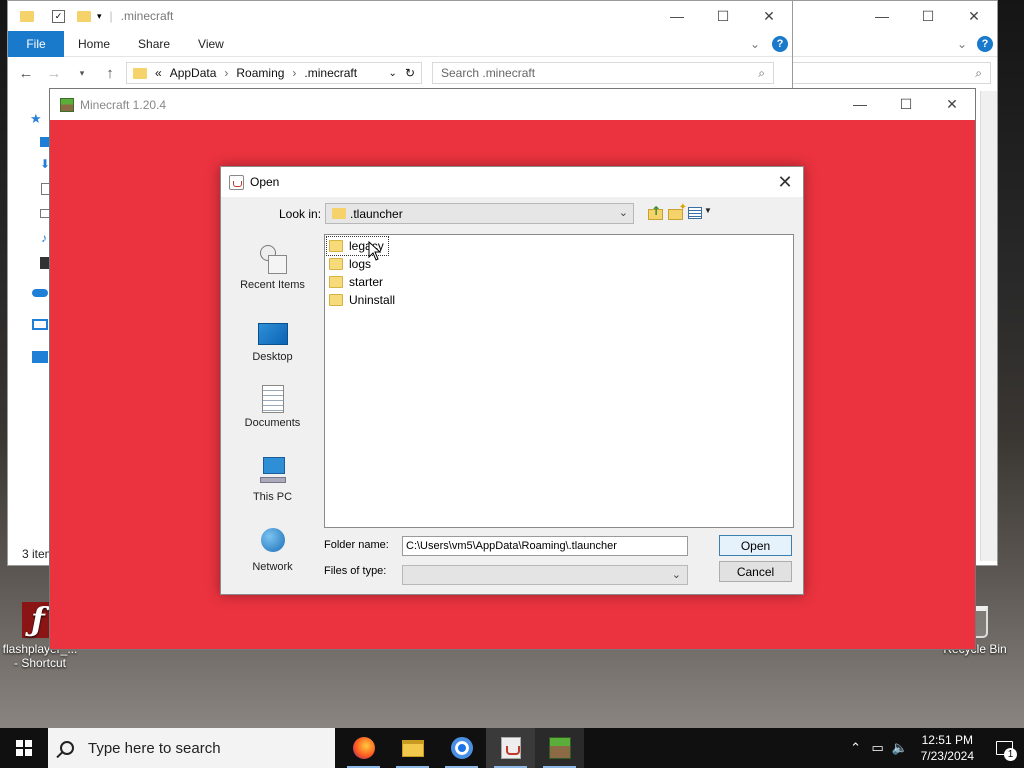 Image resolution: width=1024 pixels, height=768 pixels. Describe the element at coordinates (99, 16) in the screenshot. I see `quick-access-dropdown-icon: ▾` at that location.